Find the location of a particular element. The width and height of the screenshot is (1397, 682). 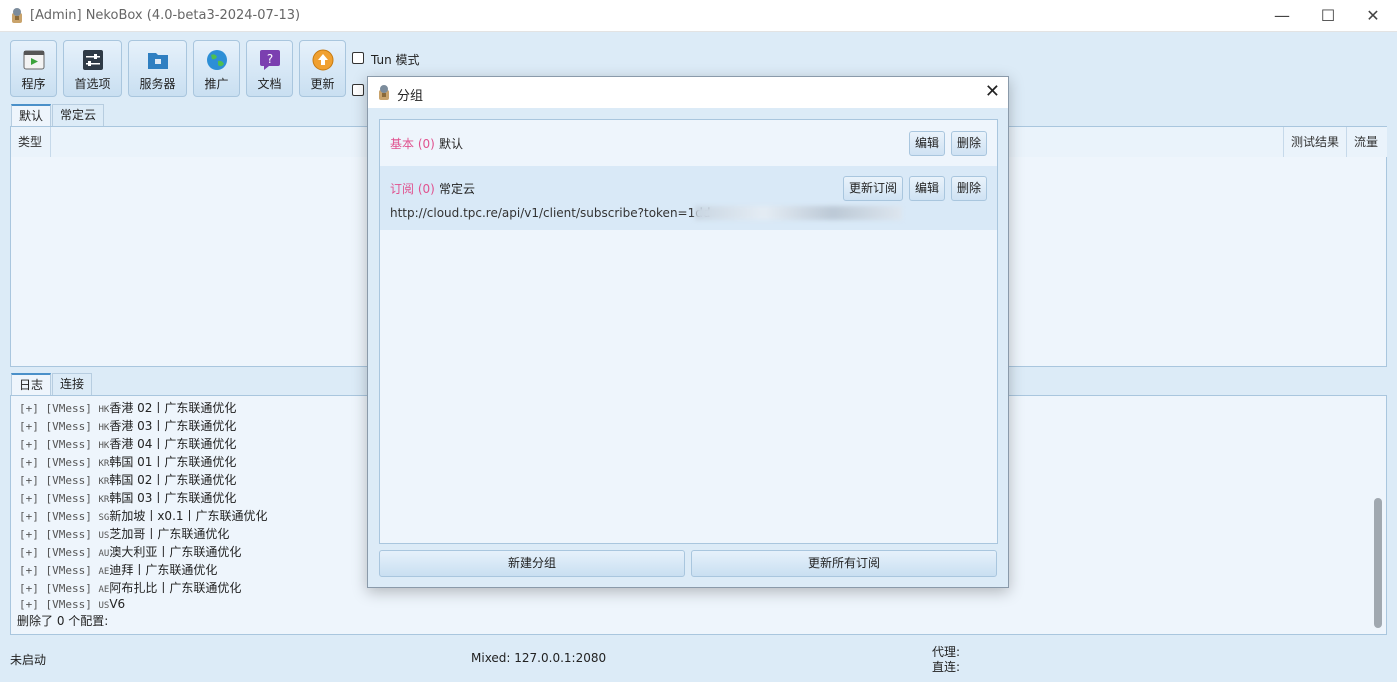

log-line: [+] [VMess] KR韩国 03丨广东联通优化 is located at coordinates (128, 498).